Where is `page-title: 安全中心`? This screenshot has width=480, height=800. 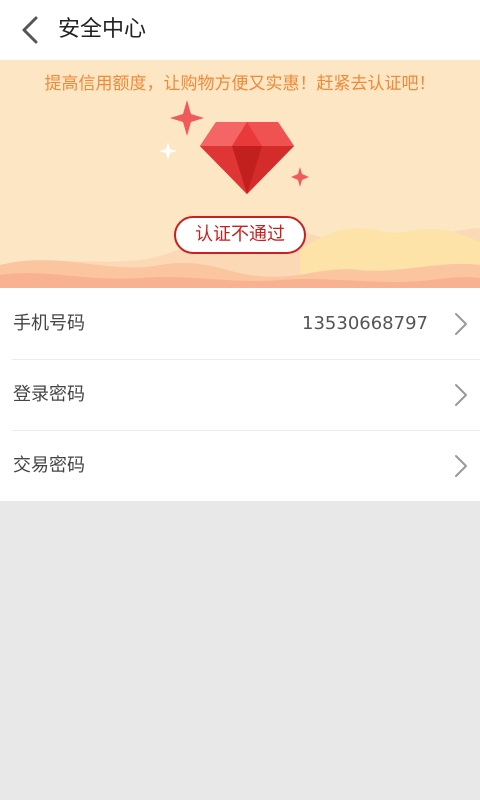
page-title: 安全中心 is located at coordinates (102, 29).